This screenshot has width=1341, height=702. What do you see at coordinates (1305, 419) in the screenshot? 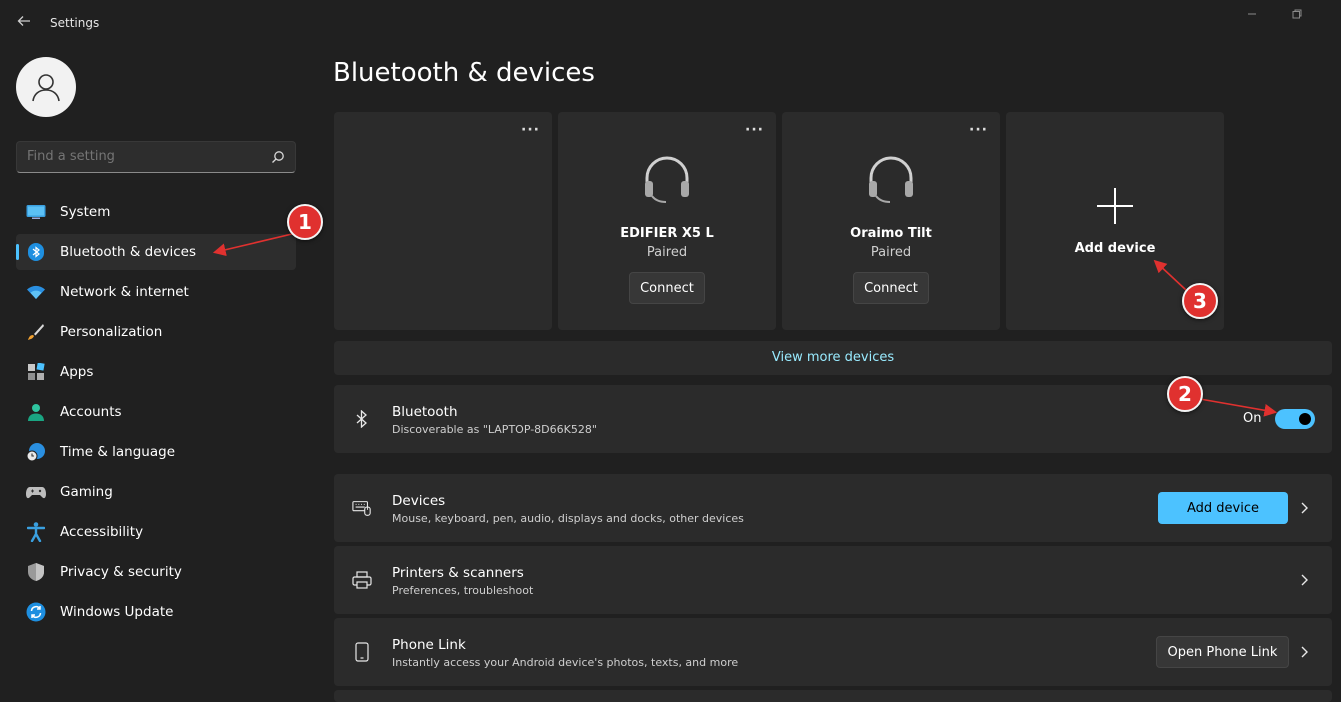
I see `toggle-knob` at bounding box center [1305, 419].